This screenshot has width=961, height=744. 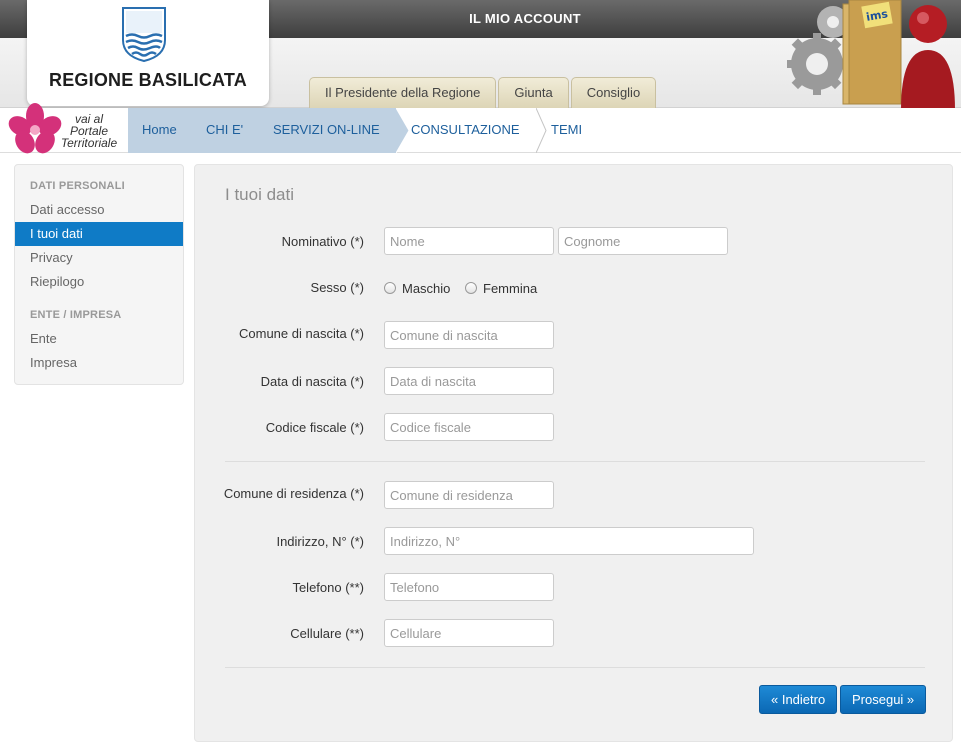 I want to click on portal-text: vai al Portale Territoriale, so click(x=89, y=131).